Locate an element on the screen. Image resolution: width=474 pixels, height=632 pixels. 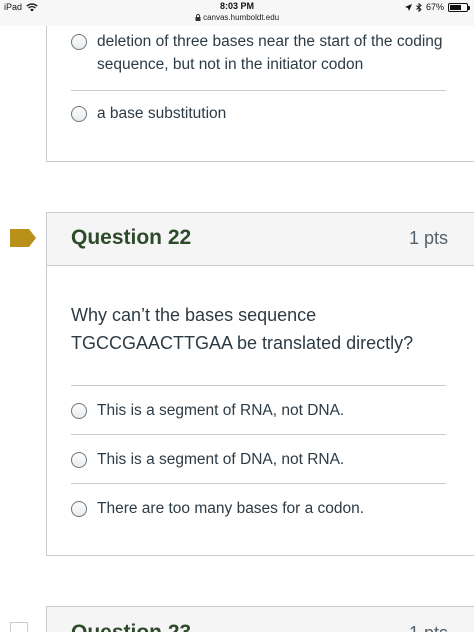
status-bar: iPad 8:03 PM canvas.humboldt.edu 67% is located at coordinates (237, 13).